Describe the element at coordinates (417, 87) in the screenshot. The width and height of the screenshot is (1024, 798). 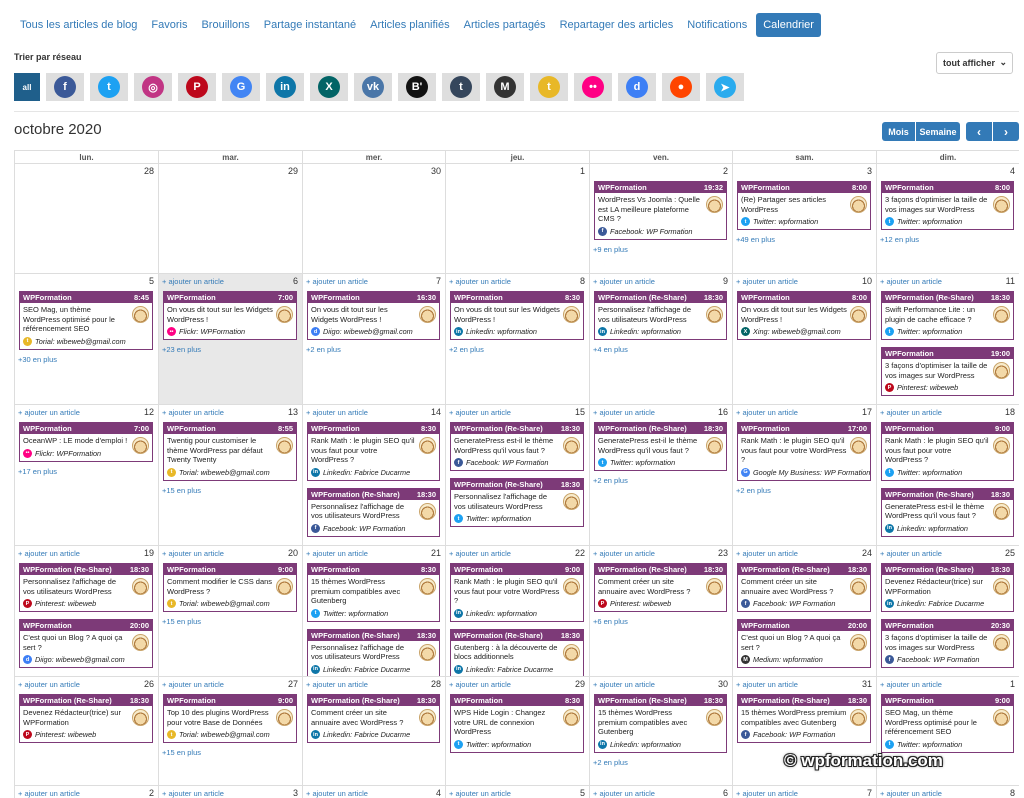
I see `network-filter-blogger: B'` at that location.